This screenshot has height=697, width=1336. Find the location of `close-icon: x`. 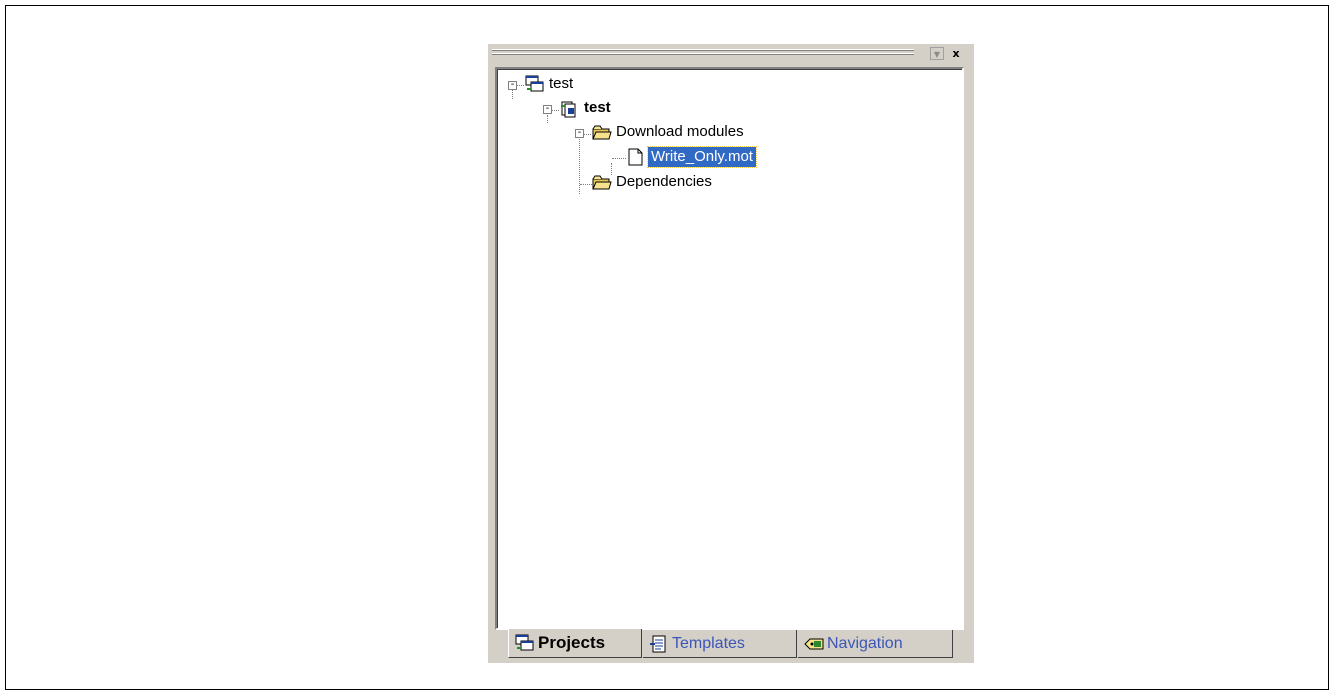

close-icon: x is located at coordinates (956, 53).